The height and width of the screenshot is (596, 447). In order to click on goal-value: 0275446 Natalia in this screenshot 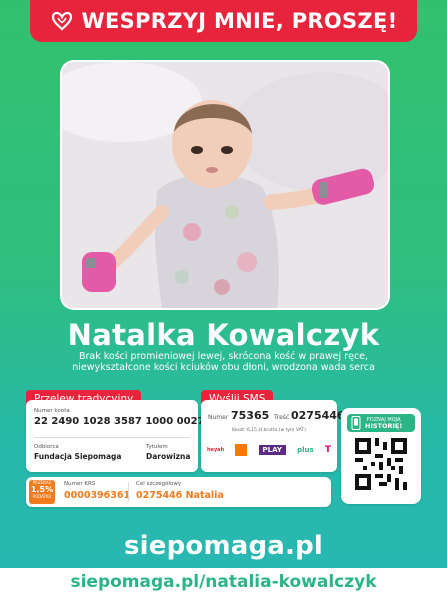, I will do `click(180, 495)`.